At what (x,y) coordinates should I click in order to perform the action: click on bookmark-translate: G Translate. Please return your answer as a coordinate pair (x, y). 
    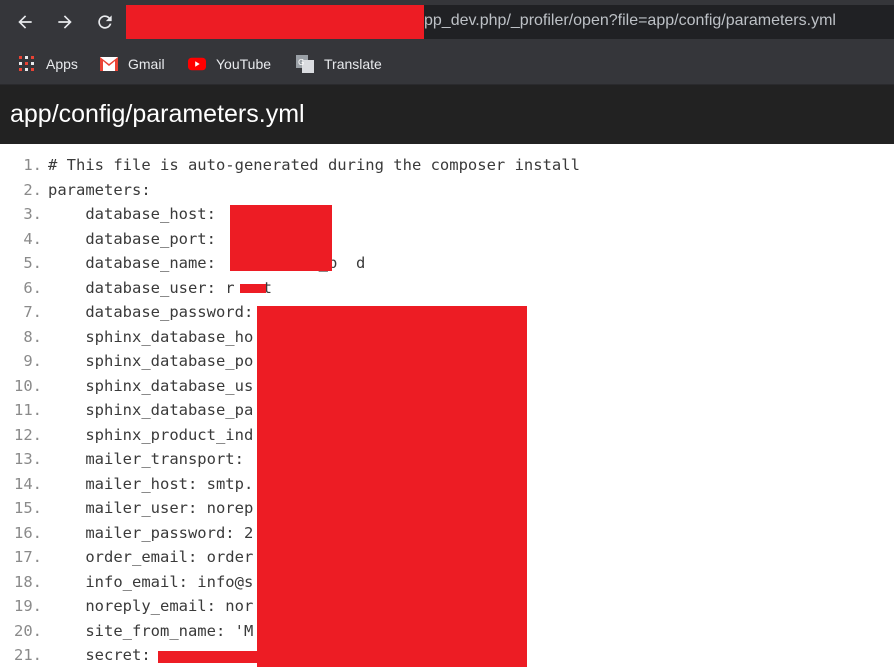
    Looking at the image, I should click on (339, 64).